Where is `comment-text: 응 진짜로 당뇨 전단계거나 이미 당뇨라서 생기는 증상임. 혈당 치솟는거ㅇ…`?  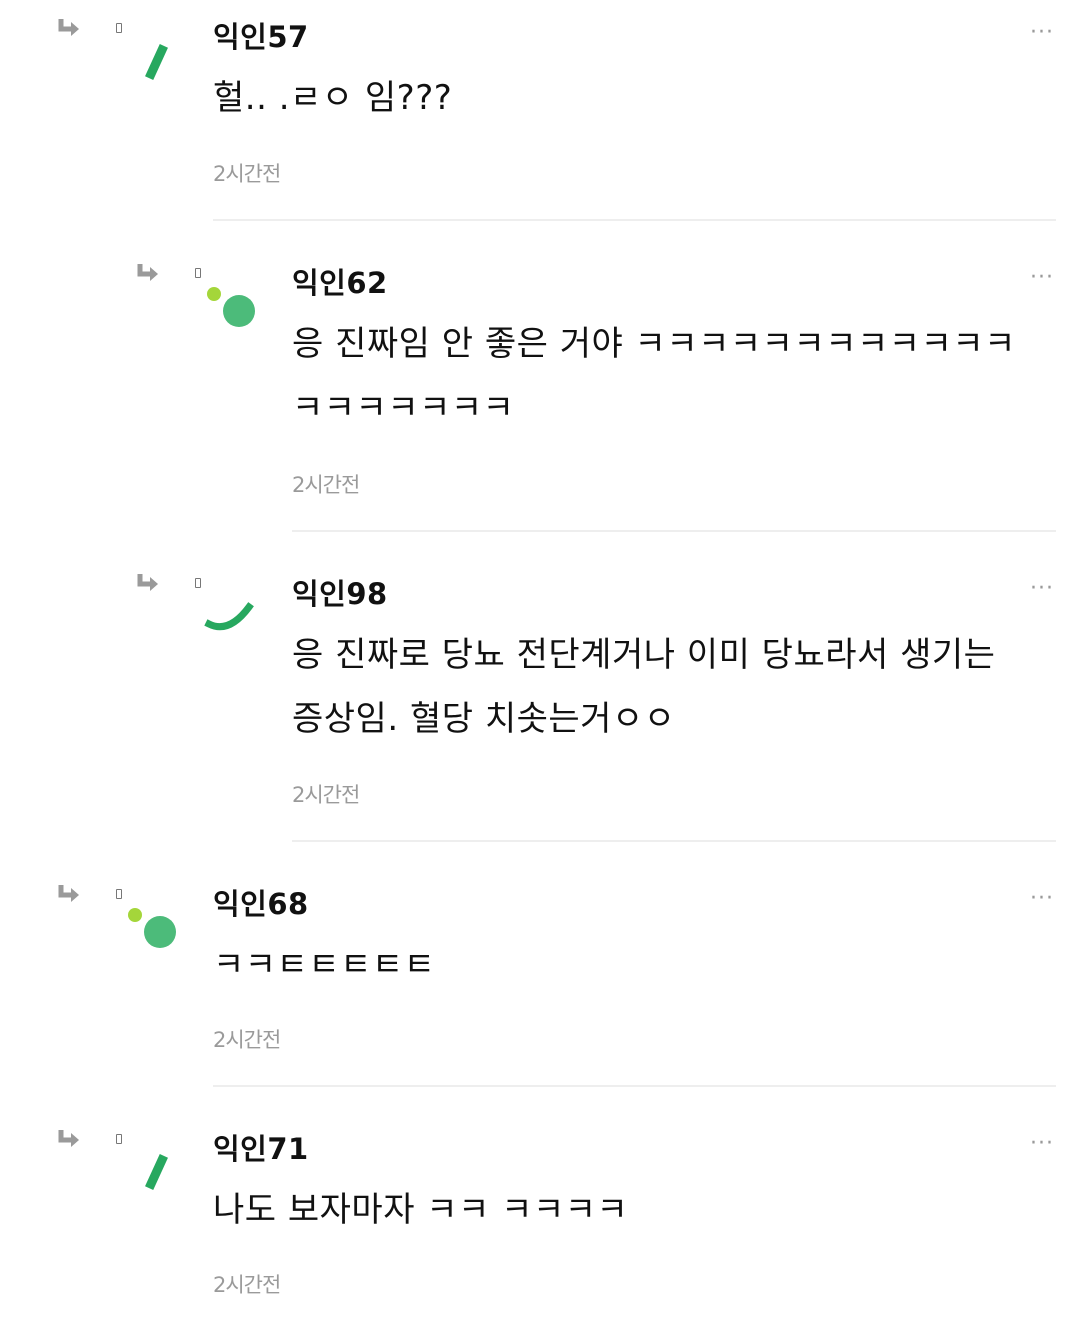 comment-text: 응 진짜로 당뇨 전단계거나 이미 당뇨라서 생기는 증상임. 혈당 치솟는거ㅇ… is located at coordinates (644, 687).